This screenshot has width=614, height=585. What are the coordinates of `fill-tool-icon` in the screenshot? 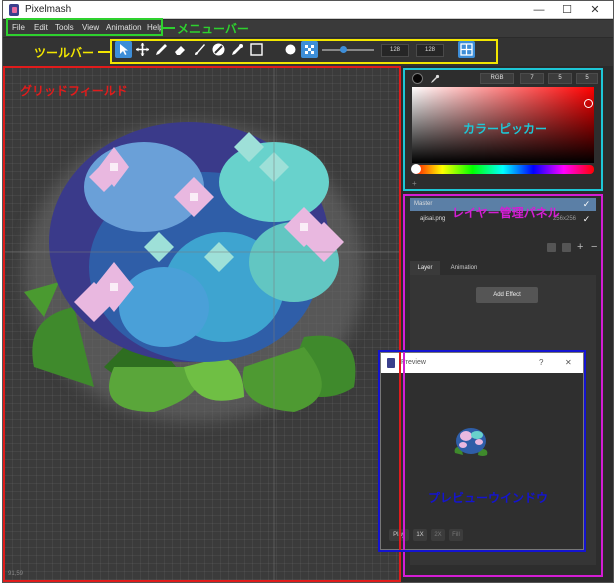 It's located at (218, 49).